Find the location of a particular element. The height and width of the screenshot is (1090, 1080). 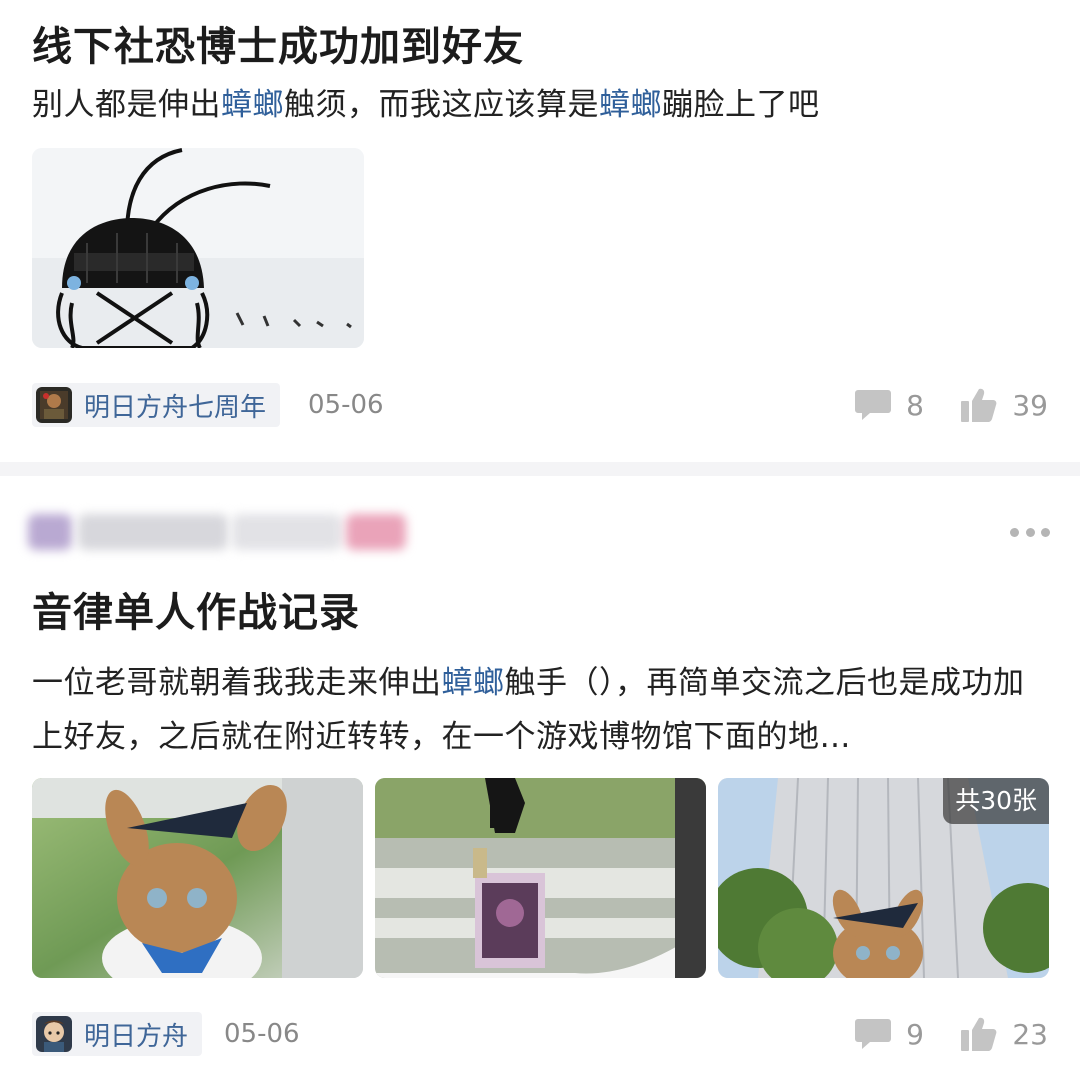

comment-button: 9 is located at coordinates (889, 1034).